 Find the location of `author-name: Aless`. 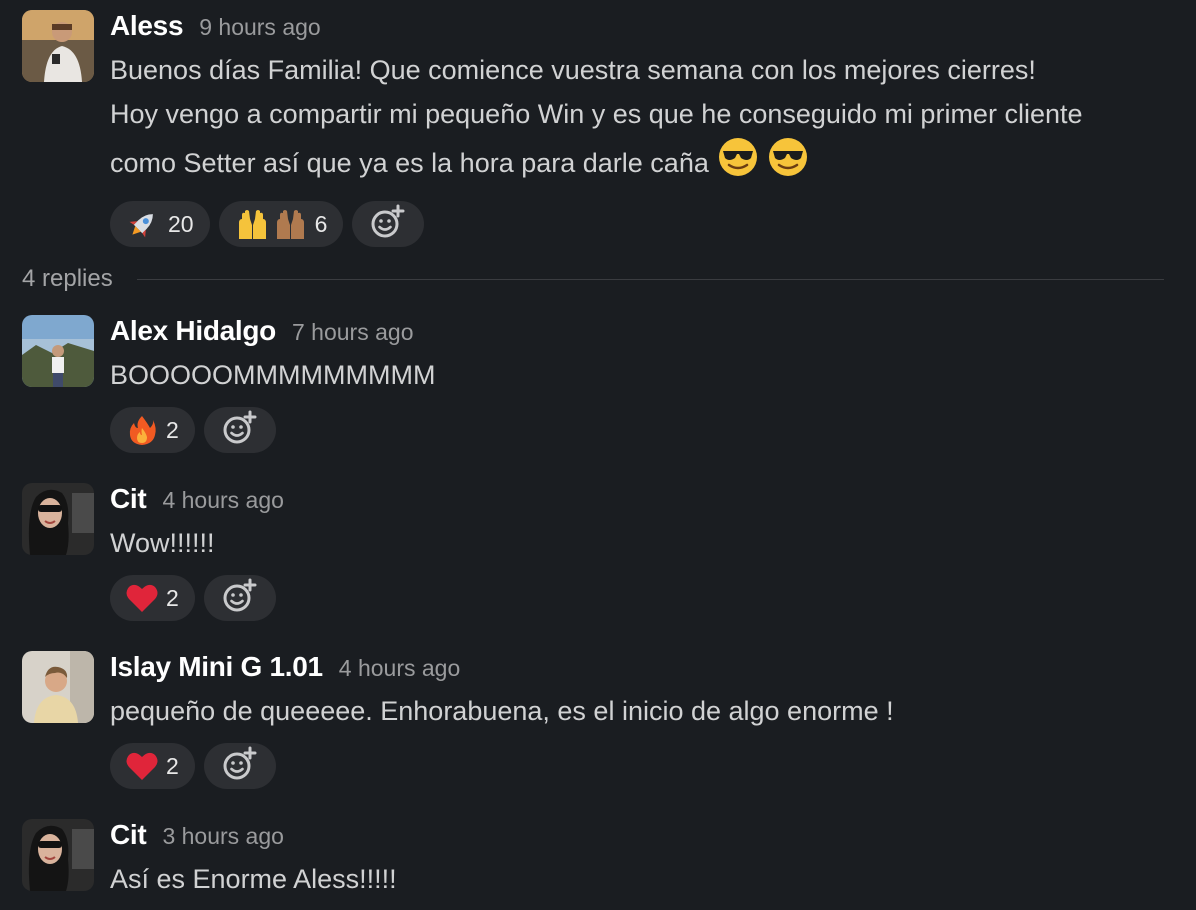

author-name: Aless is located at coordinates (147, 26).